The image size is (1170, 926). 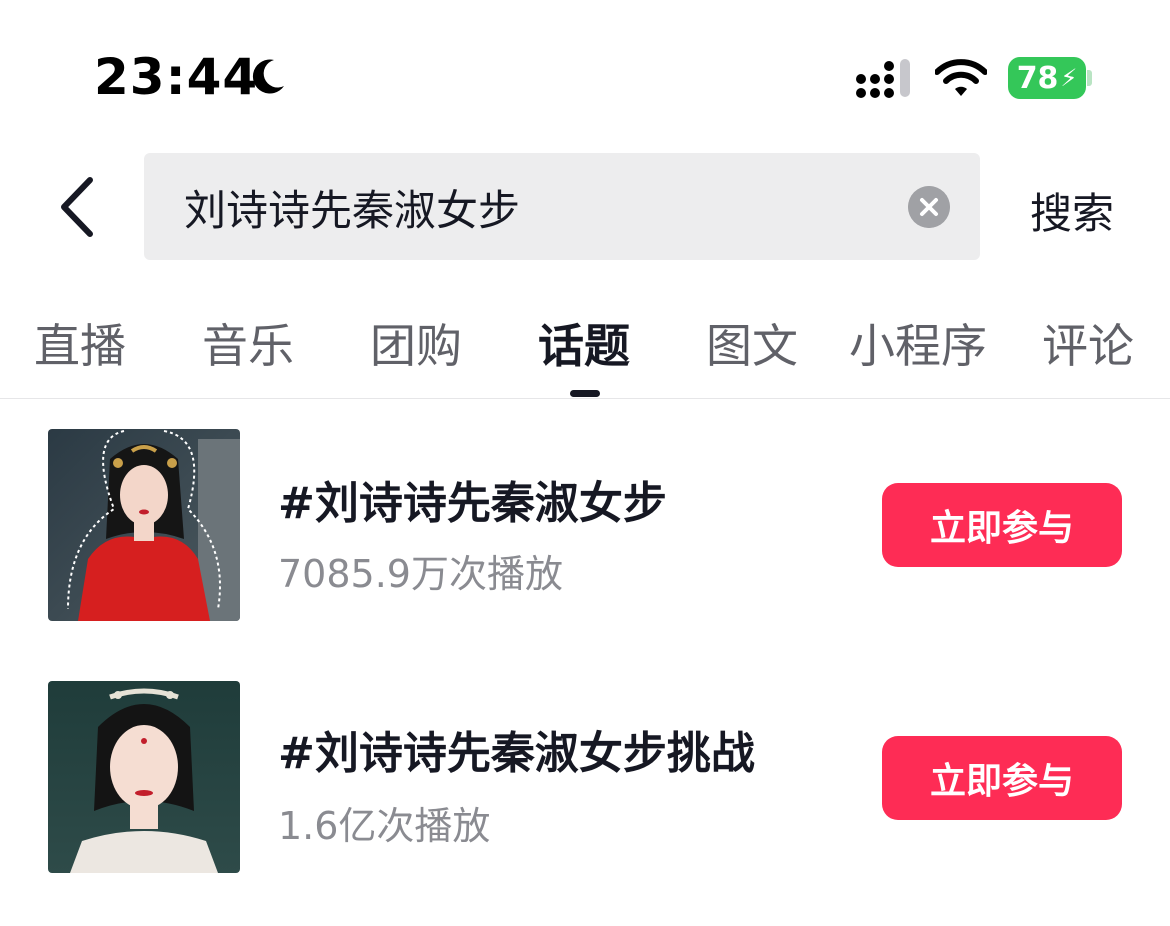 What do you see at coordinates (918, 343) in the screenshot?
I see `tab-mini-programs: 小程序` at bounding box center [918, 343].